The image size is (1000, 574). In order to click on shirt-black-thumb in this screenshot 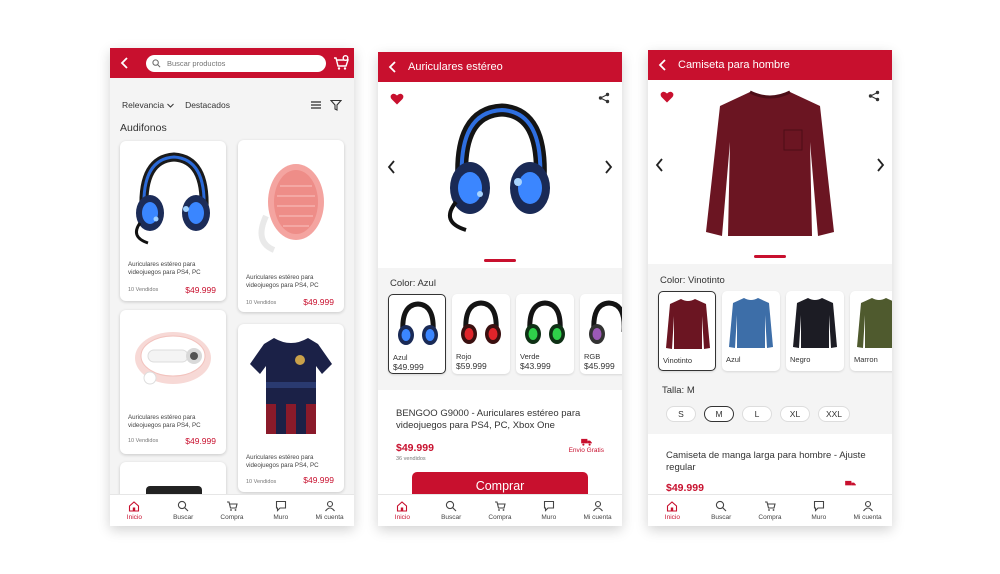, I will do `click(815, 323)`.